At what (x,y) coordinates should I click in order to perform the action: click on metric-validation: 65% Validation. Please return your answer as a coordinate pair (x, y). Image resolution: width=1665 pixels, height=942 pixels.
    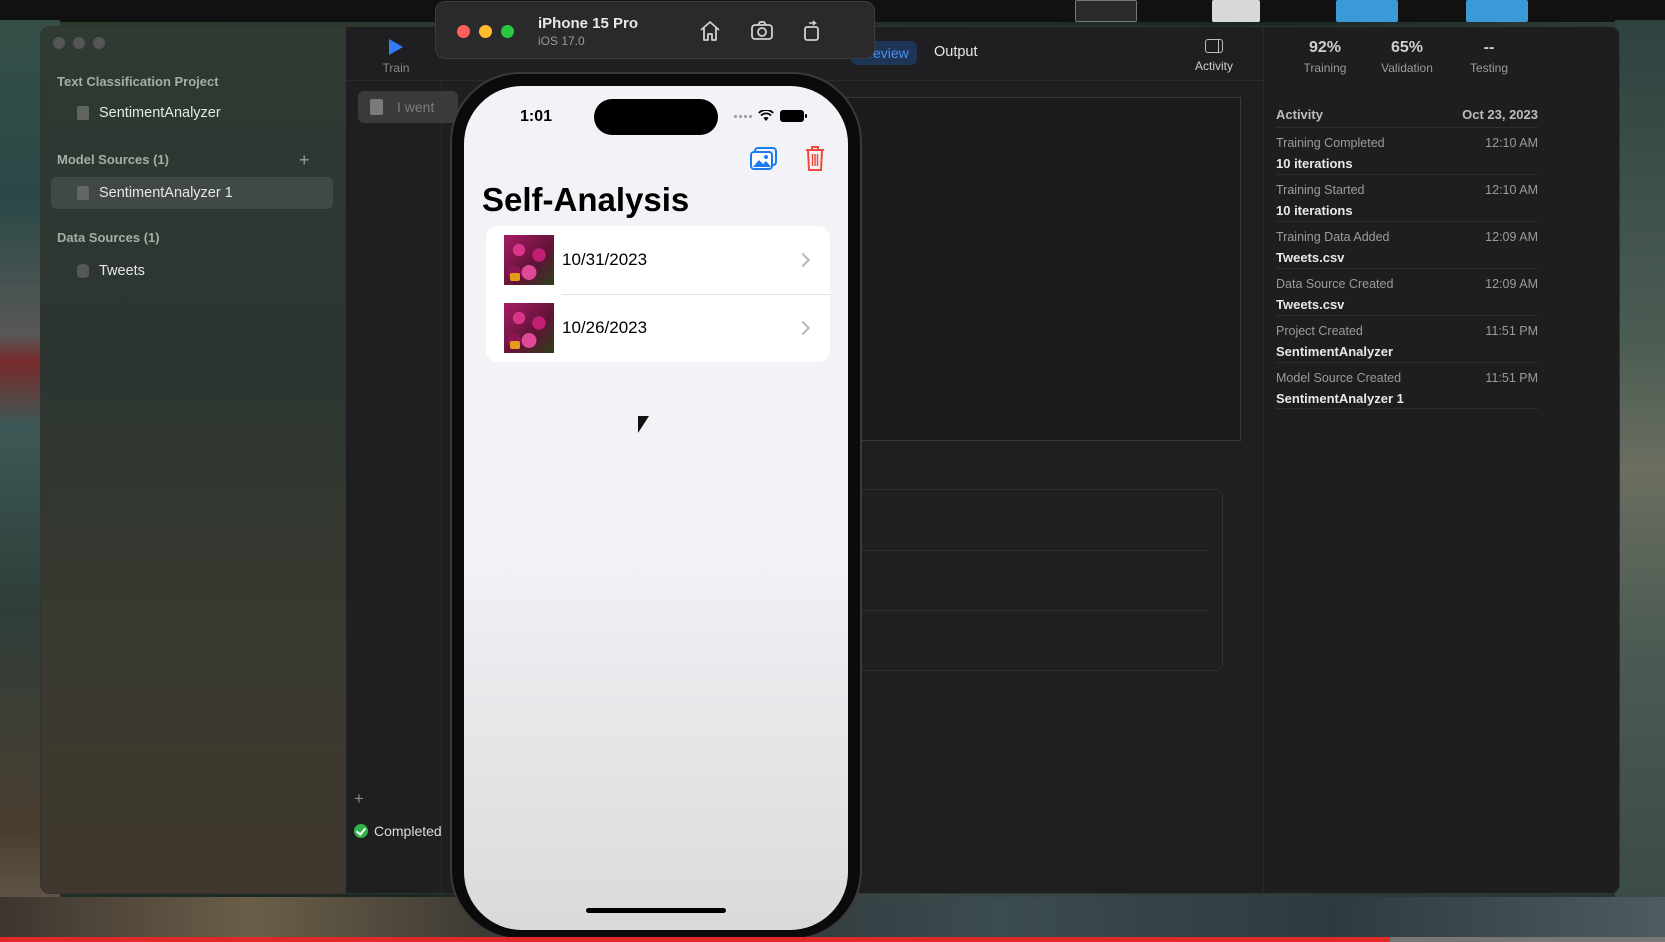
    Looking at the image, I should click on (1407, 57).